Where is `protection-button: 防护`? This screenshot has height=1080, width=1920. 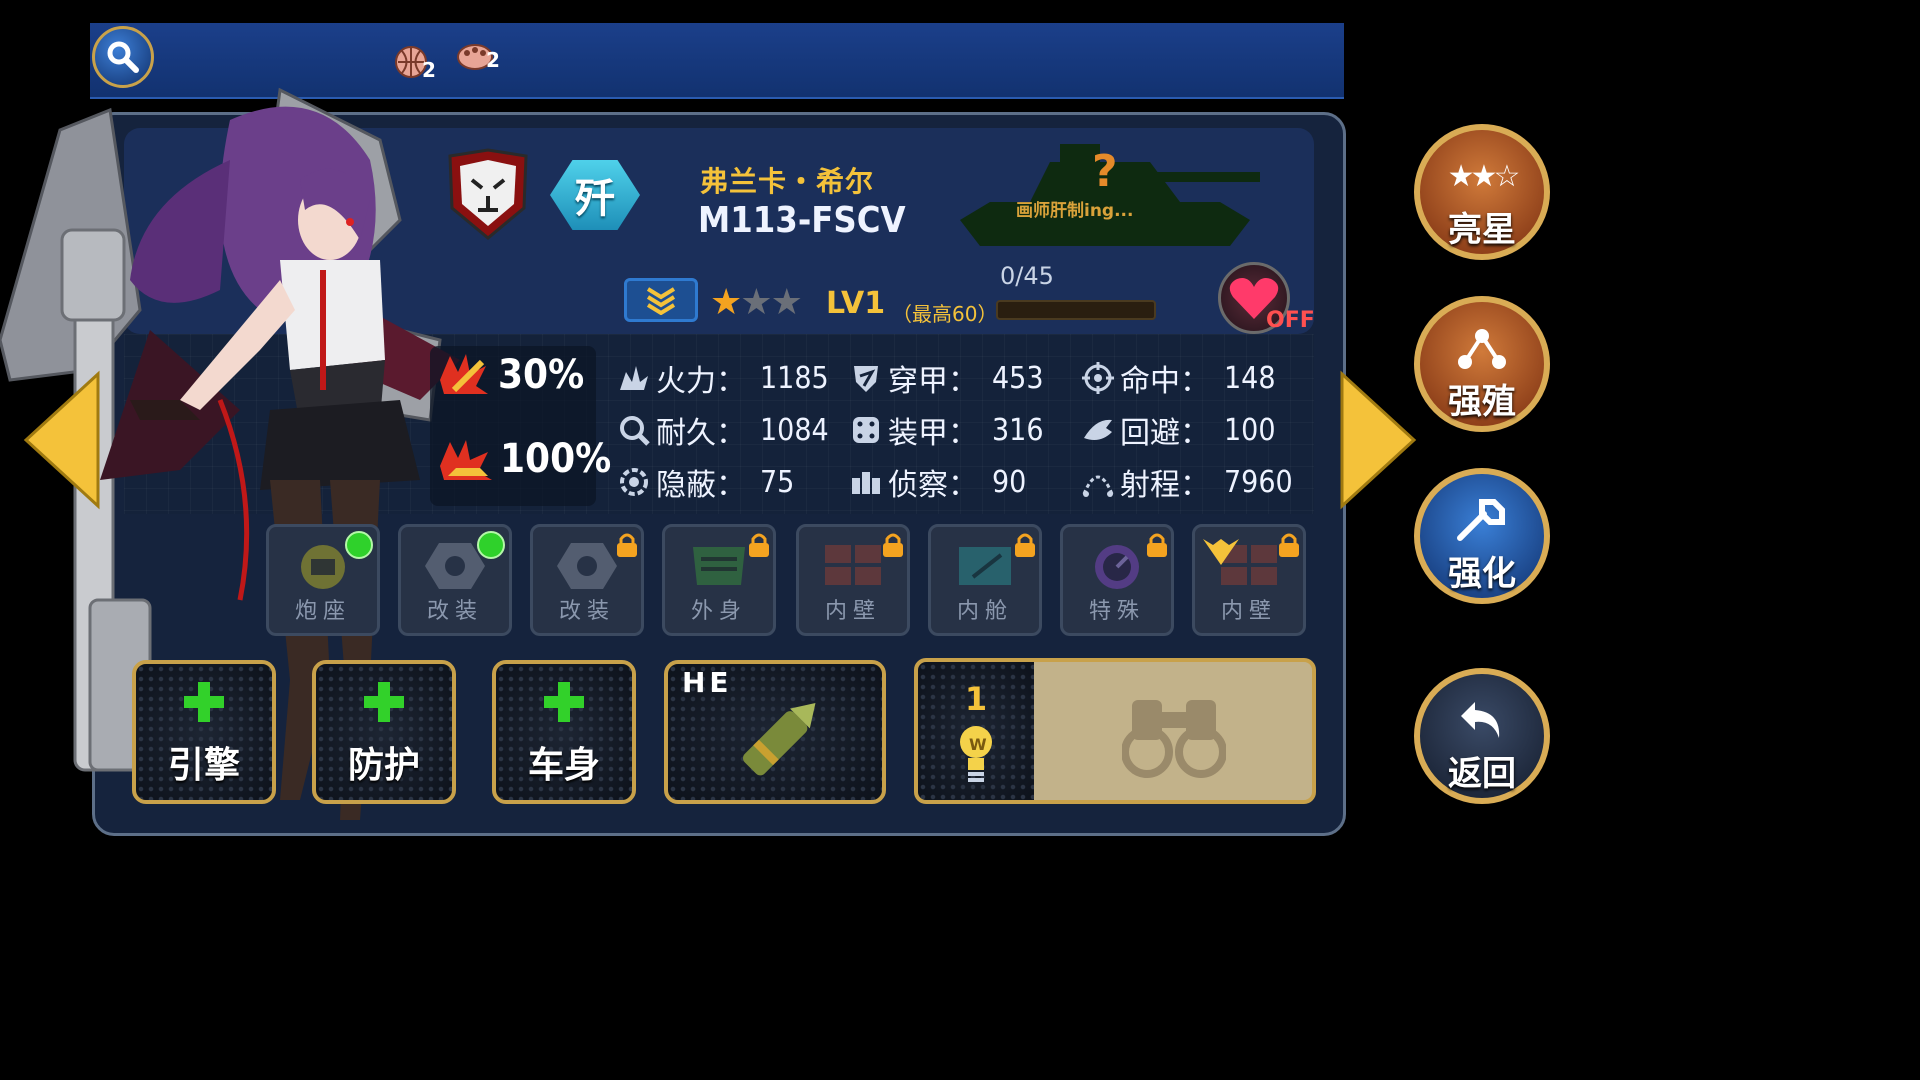 protection-button: 防护 is located at coordinates (384, 732).